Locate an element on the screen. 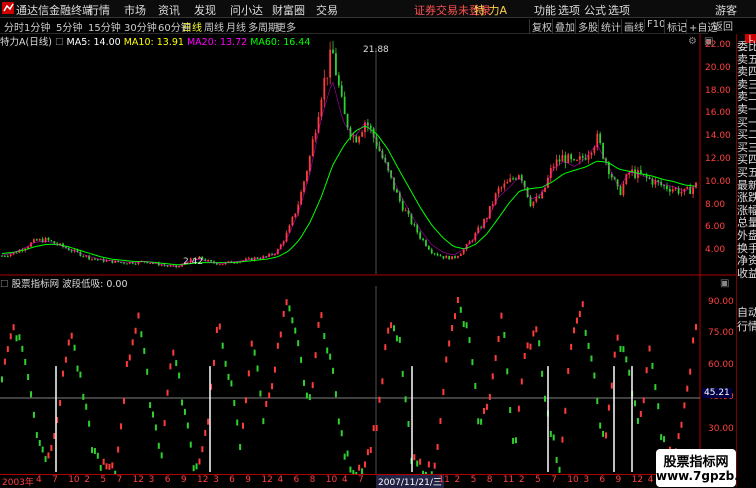 This screenshot has height=488, width=756. side-panel-item: 涨幅 is located at coordinates (746, 210).